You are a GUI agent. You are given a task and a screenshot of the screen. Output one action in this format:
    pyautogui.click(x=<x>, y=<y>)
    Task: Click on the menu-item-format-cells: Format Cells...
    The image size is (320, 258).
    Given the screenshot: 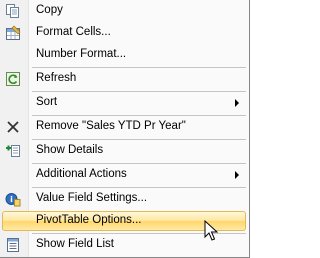 What is the action you would take?
    pyautogui.click(x=124, y=33)
    